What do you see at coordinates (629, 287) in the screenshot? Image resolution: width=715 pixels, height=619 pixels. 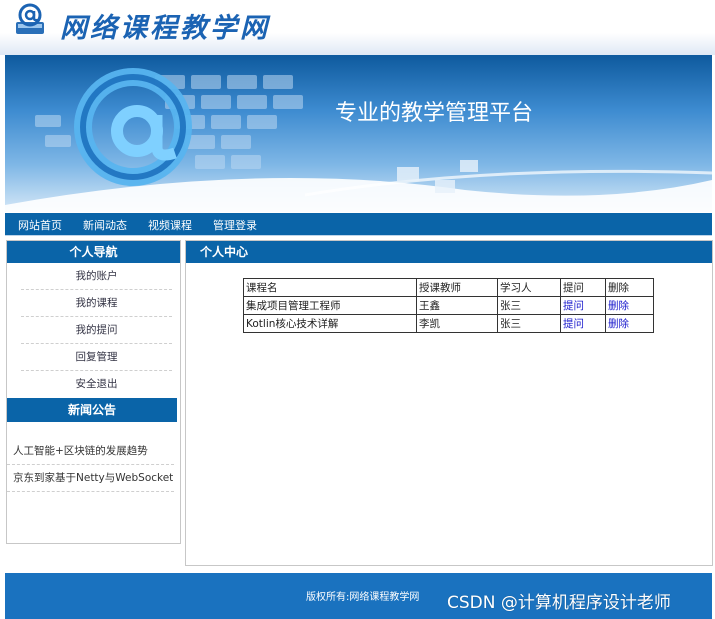 I see `column-header: 删除` at bounding box center [629, 287].